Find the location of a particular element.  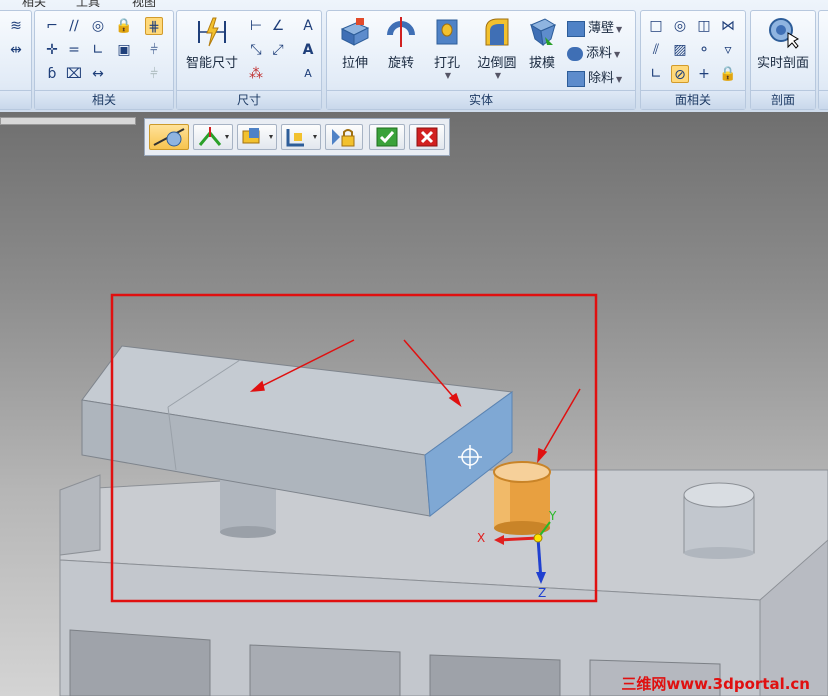

remove-material-label: 除料 is located at coordinates (601, 78).